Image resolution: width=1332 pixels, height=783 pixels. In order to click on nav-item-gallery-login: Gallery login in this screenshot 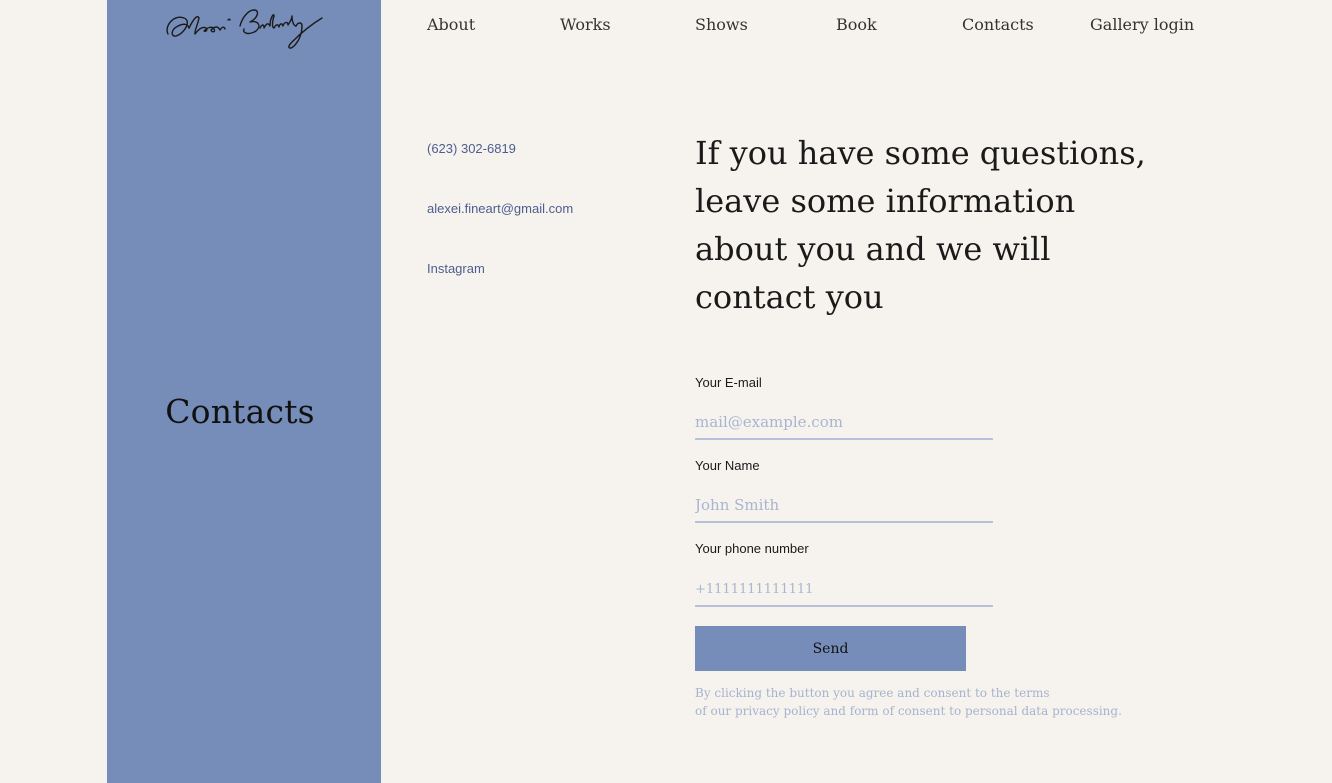, I will do `click(1142, 24)`.